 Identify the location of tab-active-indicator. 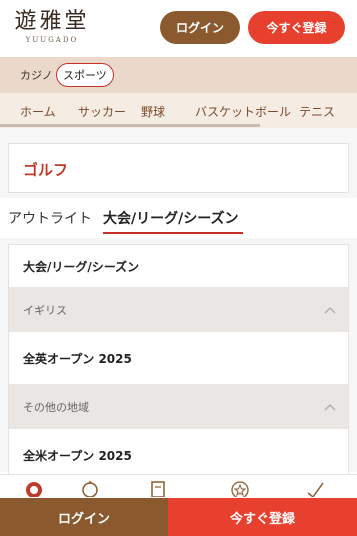
(173, 233).